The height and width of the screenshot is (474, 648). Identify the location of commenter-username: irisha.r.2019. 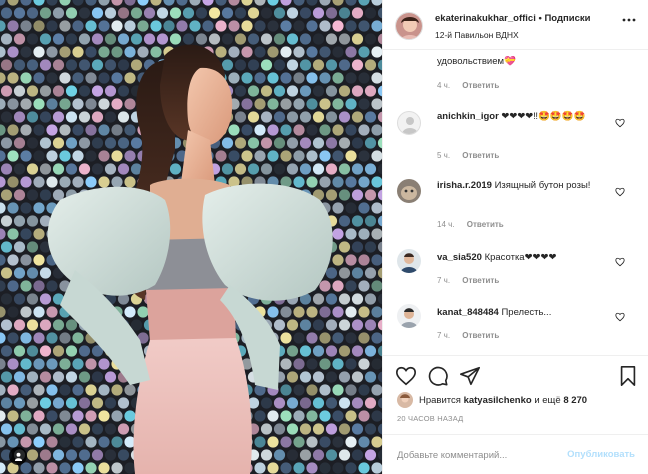
(464, 185).